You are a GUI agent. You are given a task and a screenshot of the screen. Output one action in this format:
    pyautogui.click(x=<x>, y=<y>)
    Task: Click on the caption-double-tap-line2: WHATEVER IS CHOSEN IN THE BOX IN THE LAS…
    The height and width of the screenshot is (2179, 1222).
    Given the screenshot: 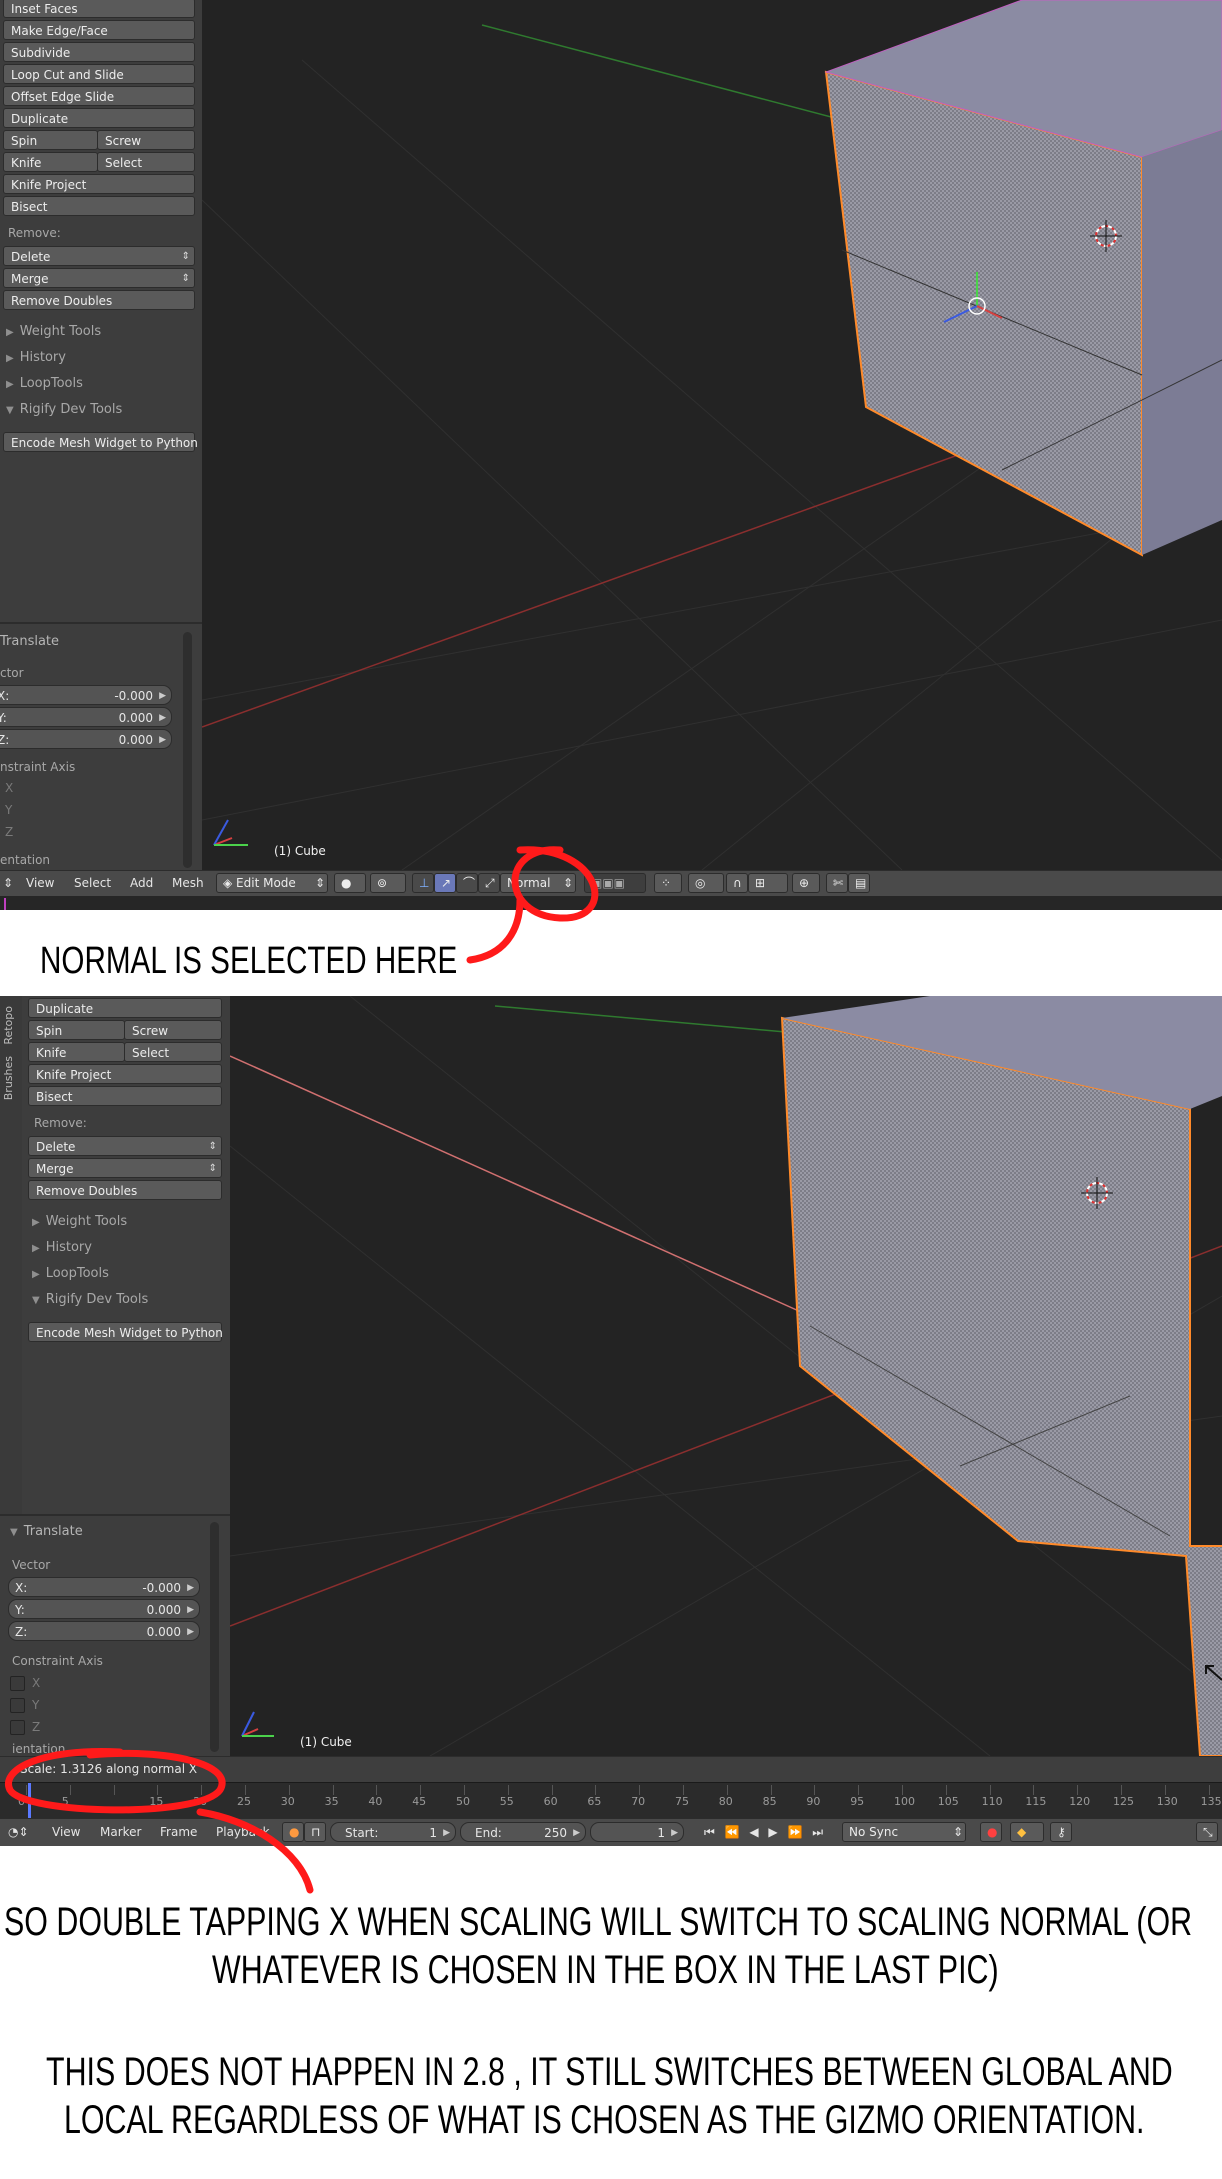 What is the action you would take?
    pyautogui.click(x=605, y=1970)
    